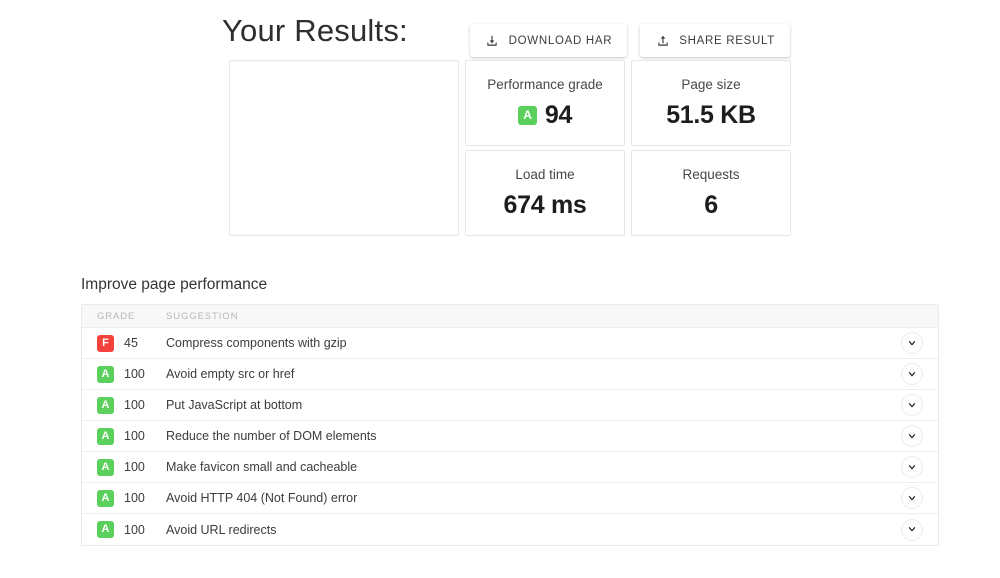 The height and width of the screenshot is (578, 1000). I want to click on load-time-value-row: 674 ms, so click(545, 205).